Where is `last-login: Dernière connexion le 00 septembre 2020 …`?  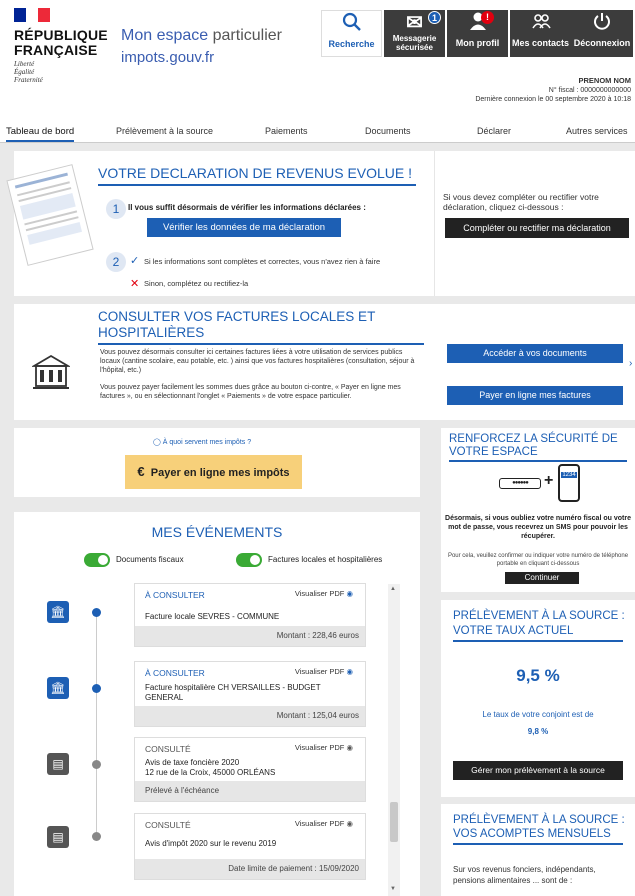
last-login: Dernière connexion le 00 septembre 2020 … is located at coordinates (553, 99).